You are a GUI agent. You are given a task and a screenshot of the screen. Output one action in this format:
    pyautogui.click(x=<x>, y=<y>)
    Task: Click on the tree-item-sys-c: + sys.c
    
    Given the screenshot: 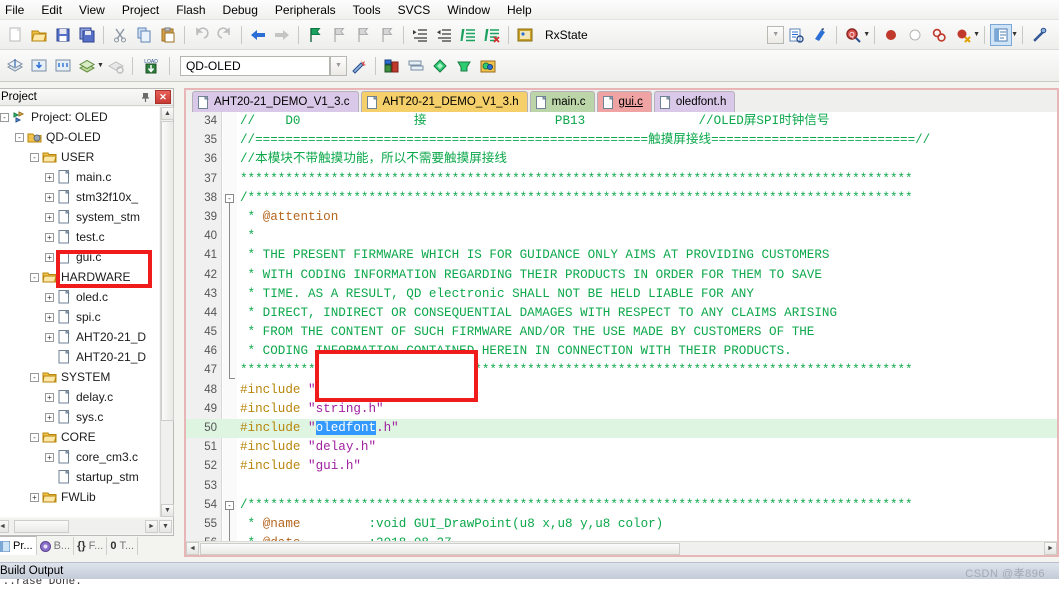 What is the action you would take?
    pyautogui.click(x=79, y=417)
    